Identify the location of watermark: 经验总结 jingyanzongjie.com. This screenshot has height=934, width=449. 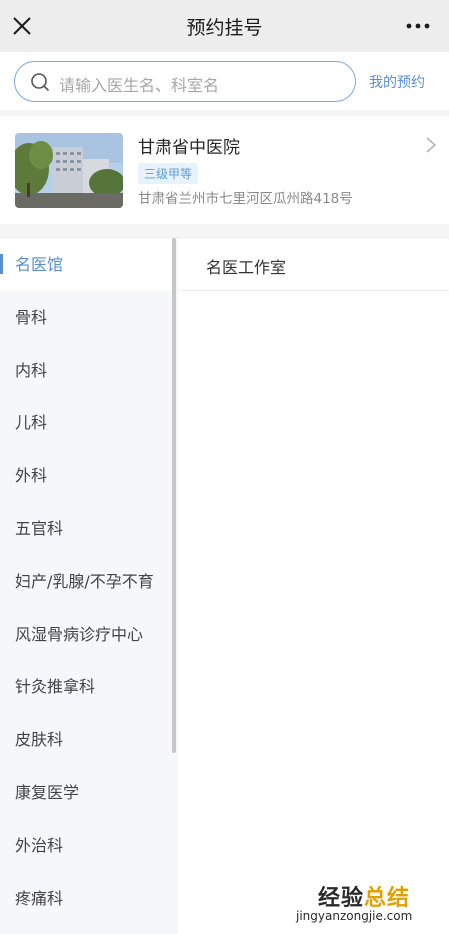
(370, 904).